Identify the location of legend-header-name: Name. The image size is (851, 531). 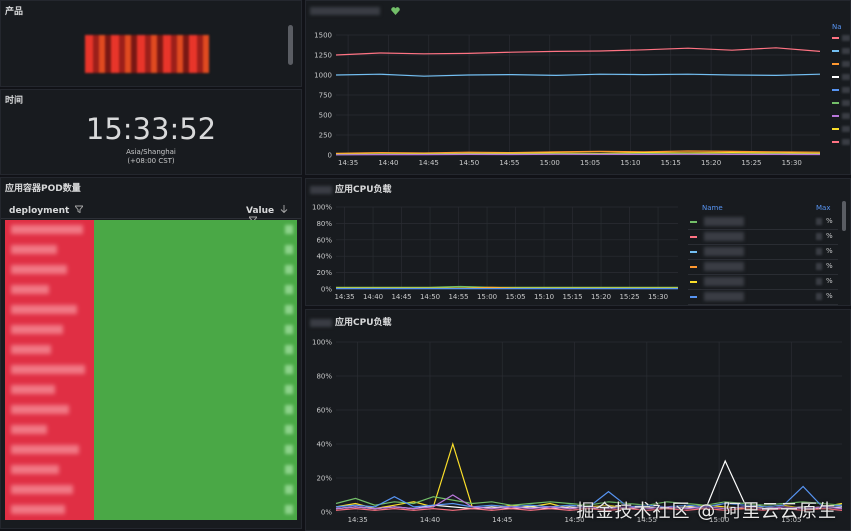
(712, 208).